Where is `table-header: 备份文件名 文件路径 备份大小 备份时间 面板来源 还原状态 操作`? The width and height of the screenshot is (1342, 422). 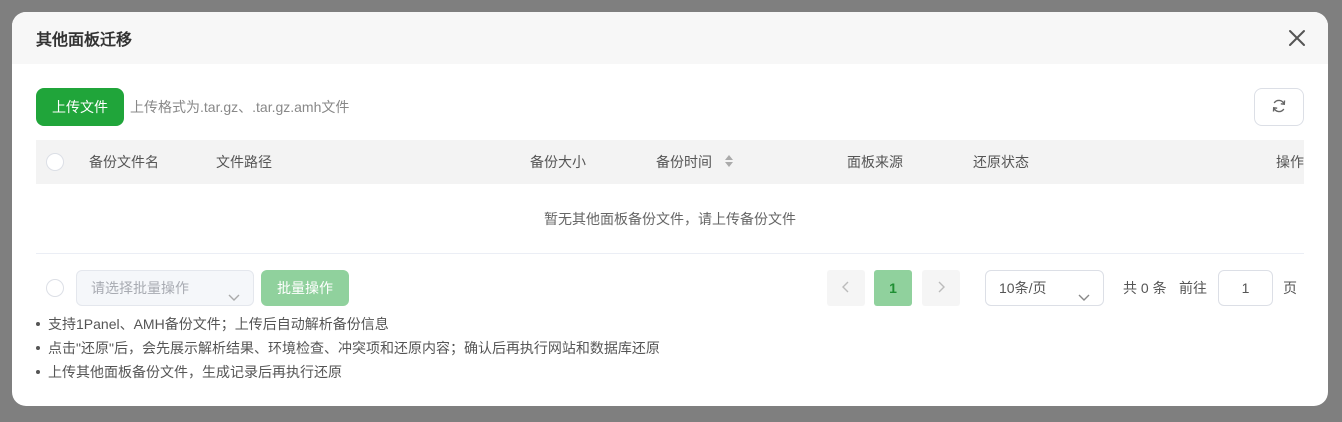
table-header: 备份文件名 文件路径 备份大小 备份时间 面板来源 还原状态 操作 is located at coordinates (670, 162).